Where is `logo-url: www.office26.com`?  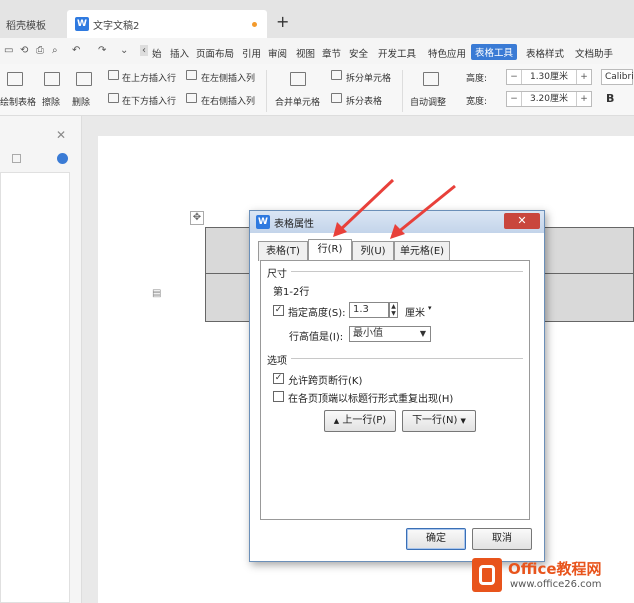 logo-url: www.office26.com is located at coordinates (556, 584).